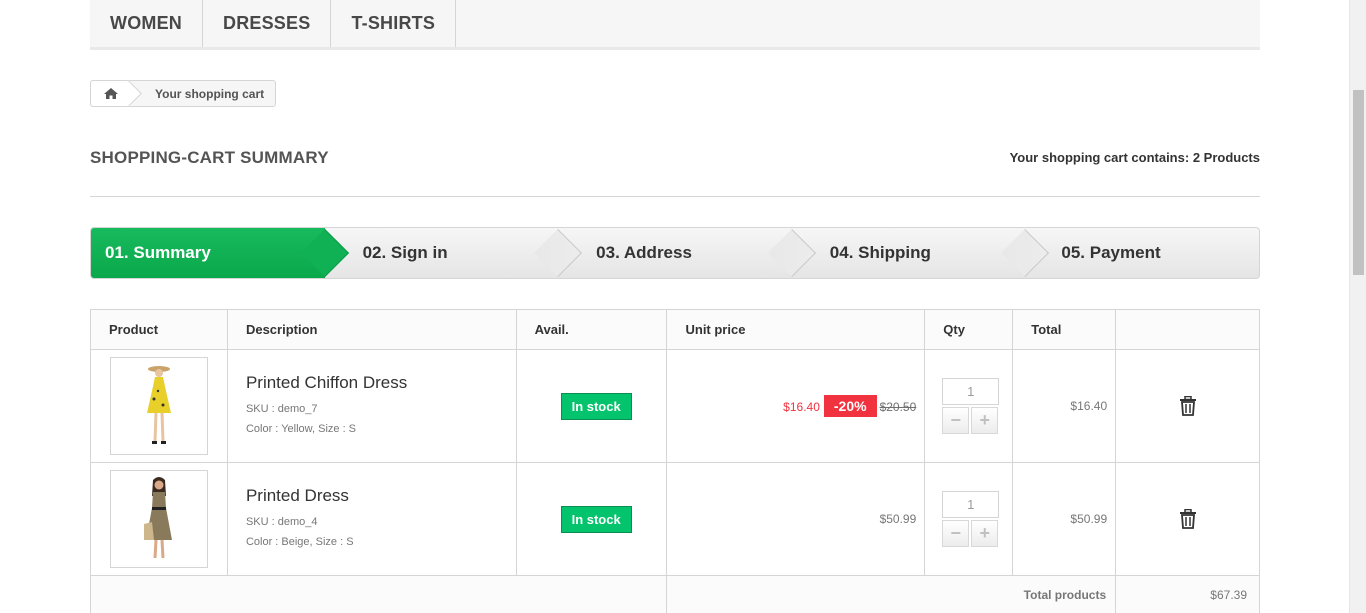  Describe the element at coordinates (381, 383) in the screenshot. I see `product-name-link: Printed Chiffon Dress` at that location.